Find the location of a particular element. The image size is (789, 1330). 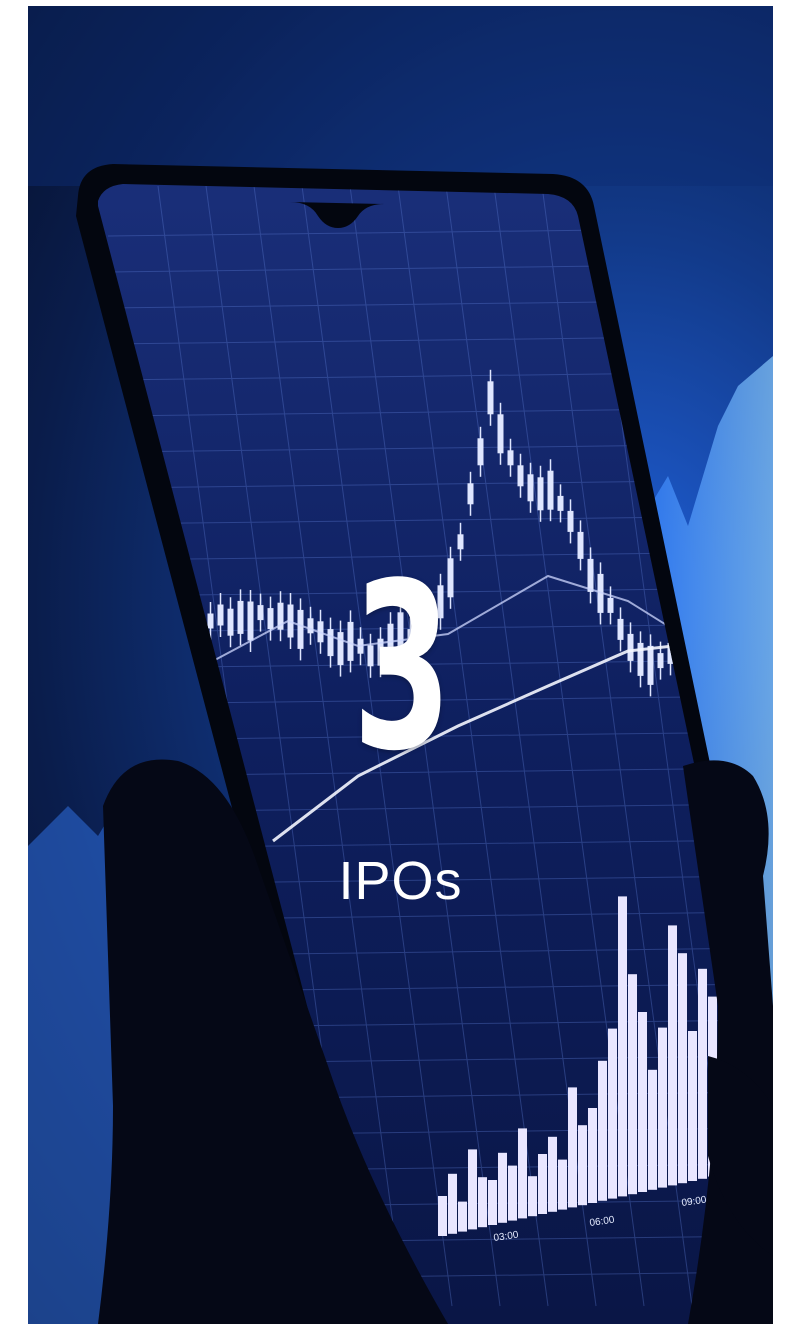

ipo-label: IPOs is located at coordinates (400, 881).